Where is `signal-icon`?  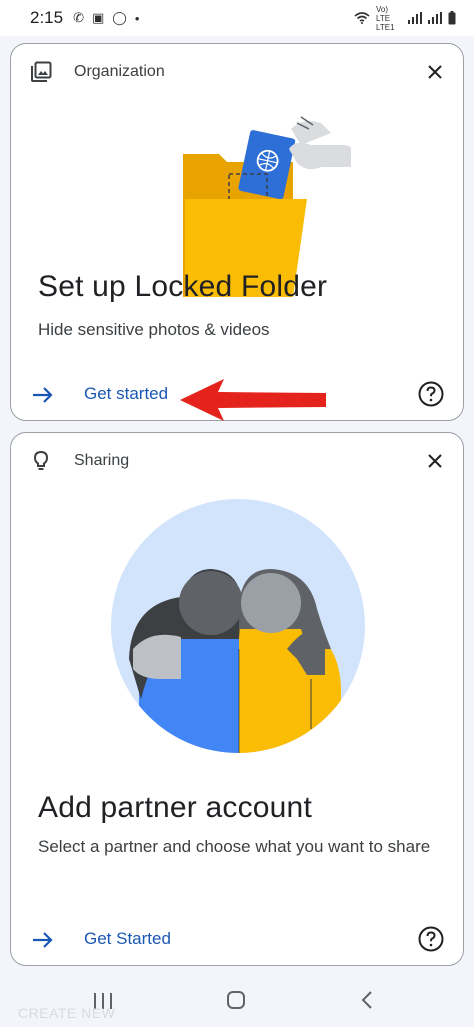 signal-icon is located at coordinates (415, 18).